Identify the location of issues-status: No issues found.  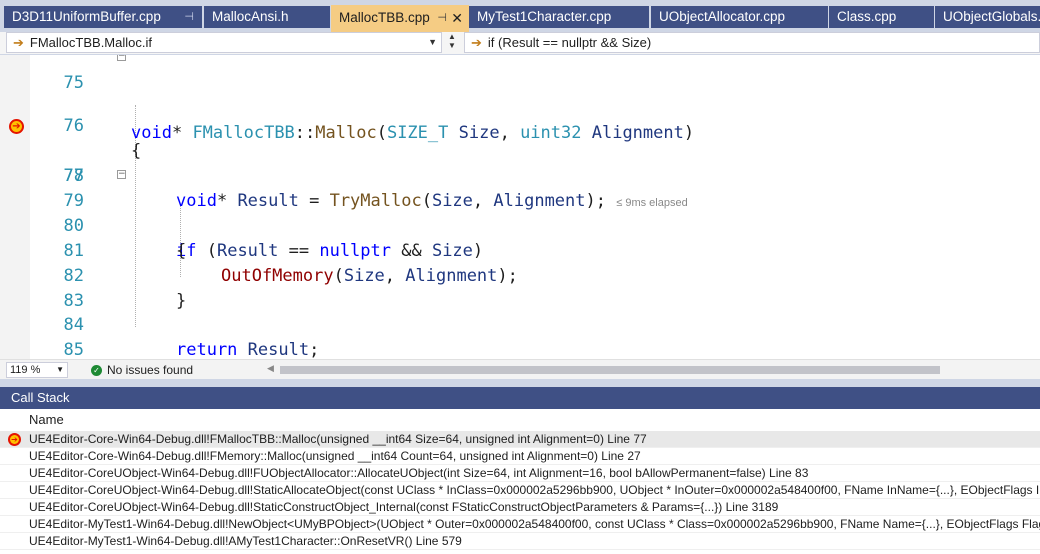
(150, 370).